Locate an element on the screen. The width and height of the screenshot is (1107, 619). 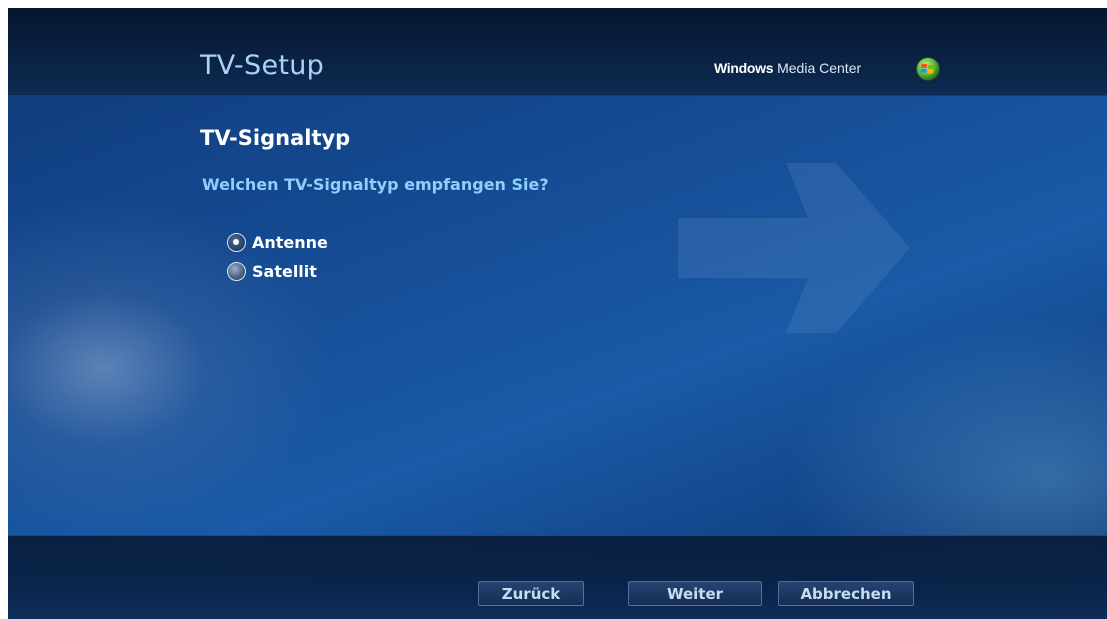
question-text: Welchen TV-Signaltyp empfangen Sie? is located at coordinates (375, 184).